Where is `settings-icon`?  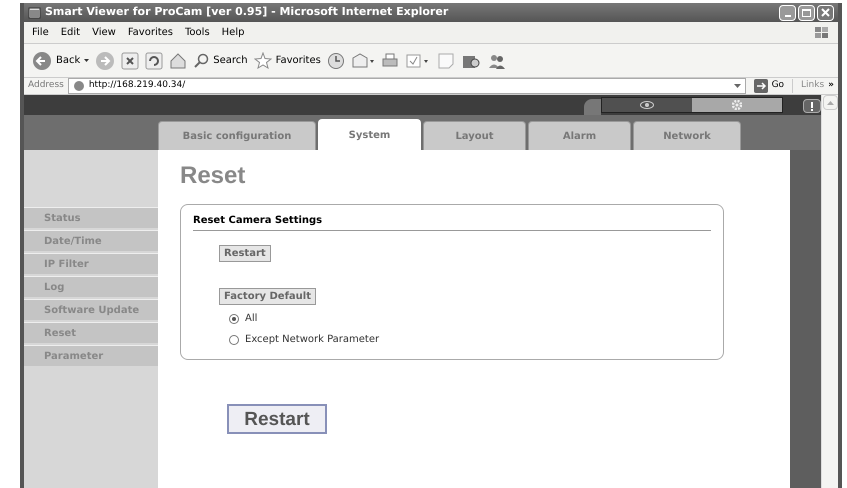 settings-icon is located at coordinates (737, 105).